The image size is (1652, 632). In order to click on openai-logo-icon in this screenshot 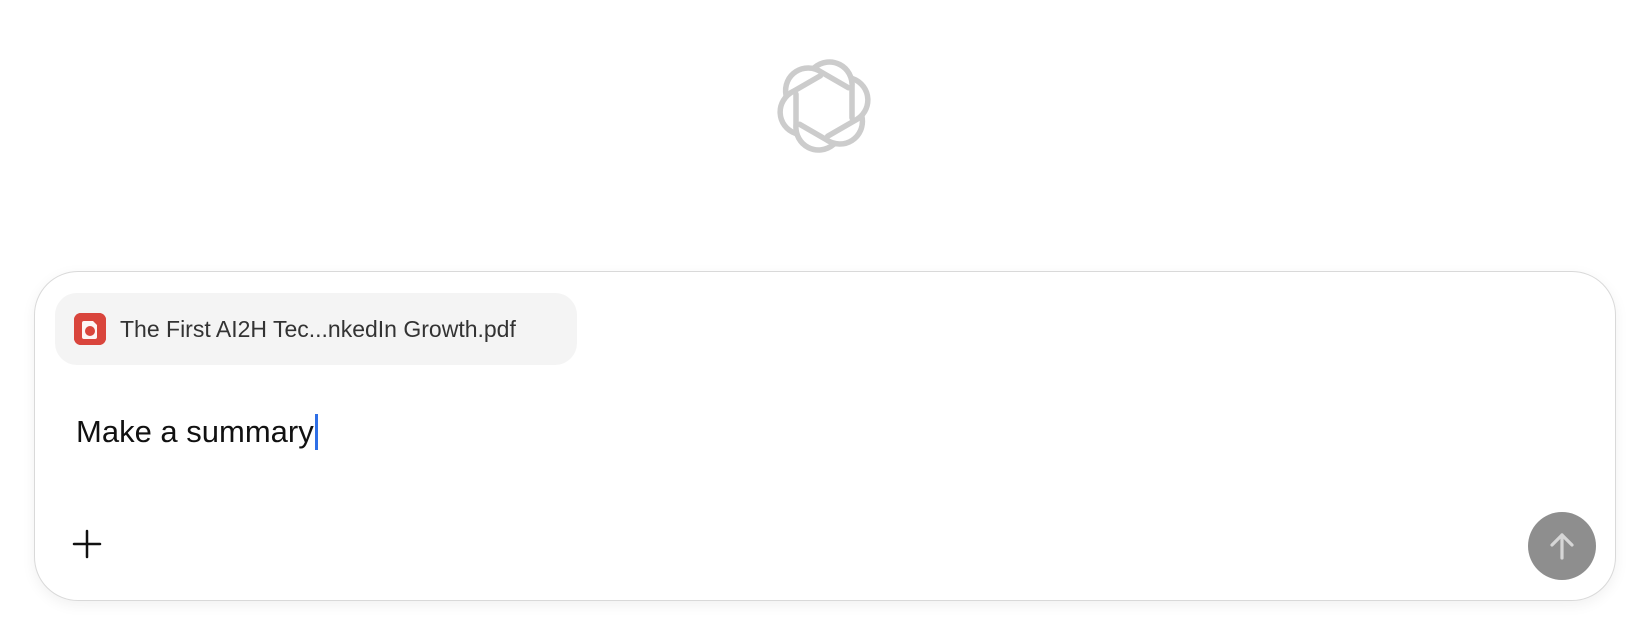, I will do `click(824, 106)`.